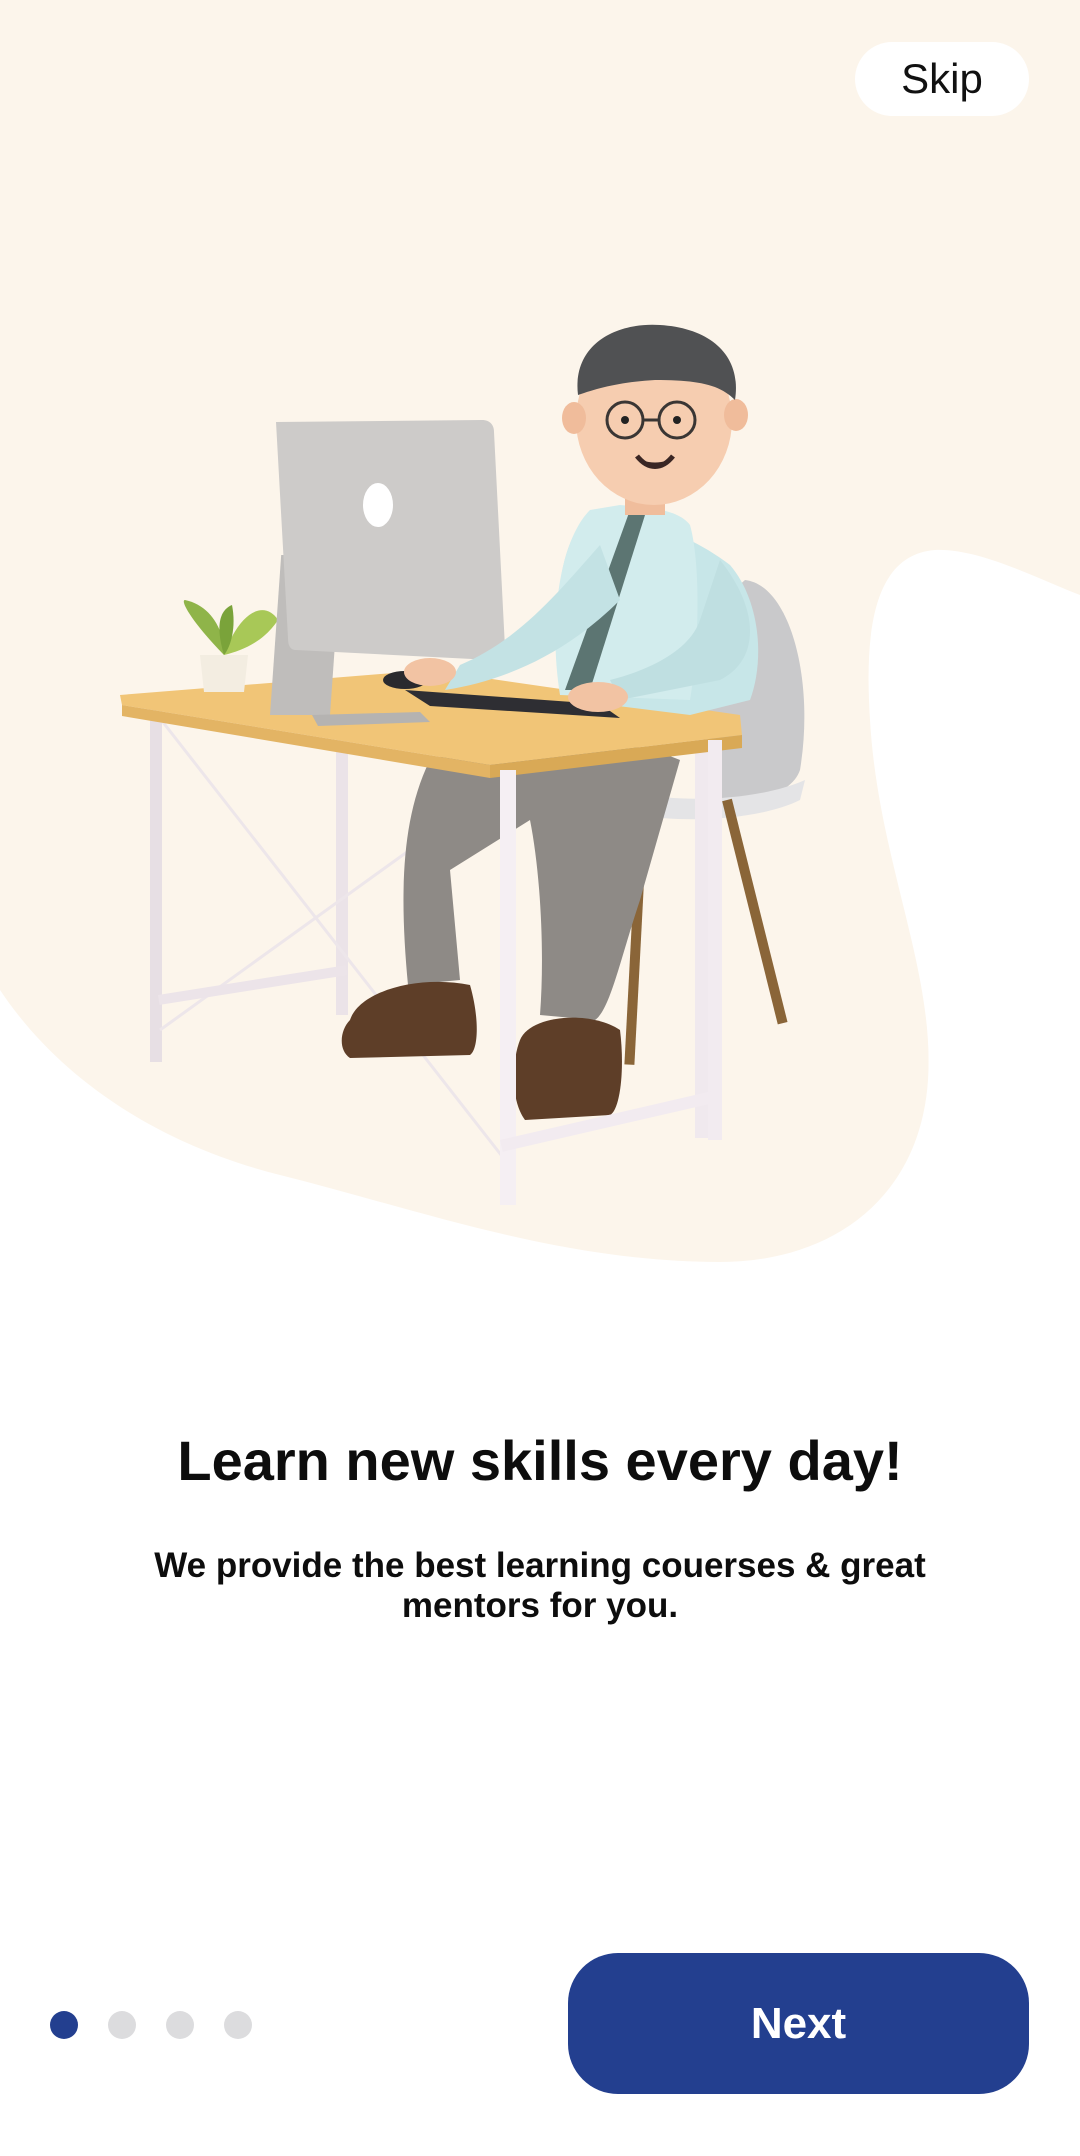  Describe the element at coordinates (798, 2023) in the screenshot. I see `next-button: Next` at that location.